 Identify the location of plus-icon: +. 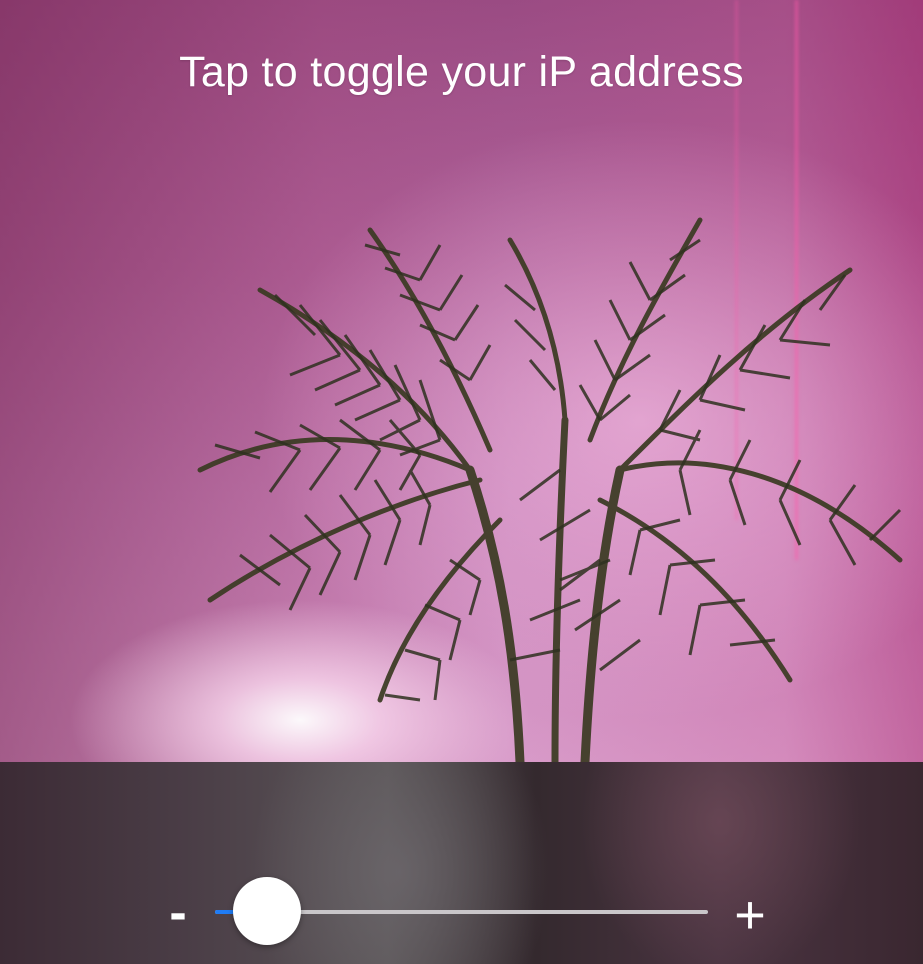
(750, 915).